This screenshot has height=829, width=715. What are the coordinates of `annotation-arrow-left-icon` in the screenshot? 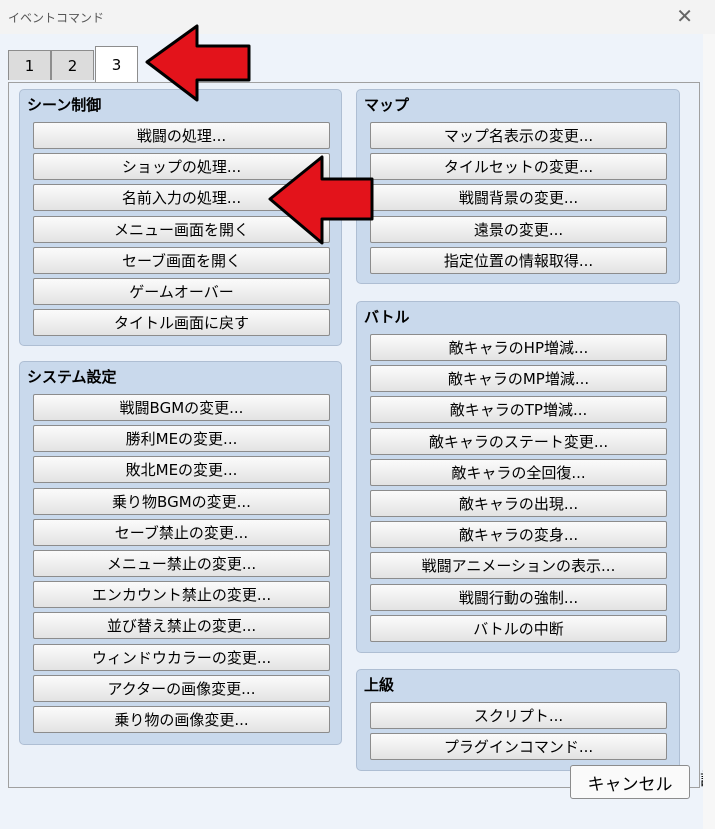 It's located at (198, 63).